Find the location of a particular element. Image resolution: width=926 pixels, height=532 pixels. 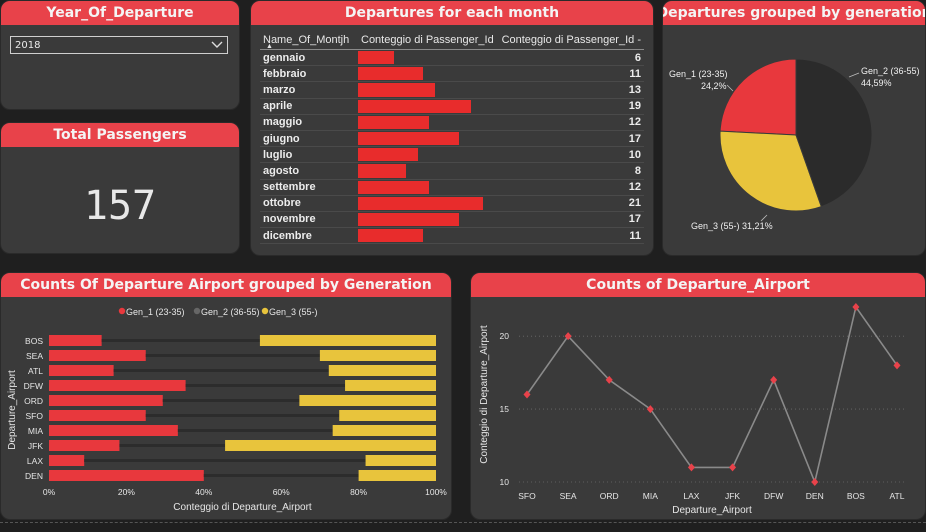

table-row: gennaio 6 is located at coordinates (452, 58).